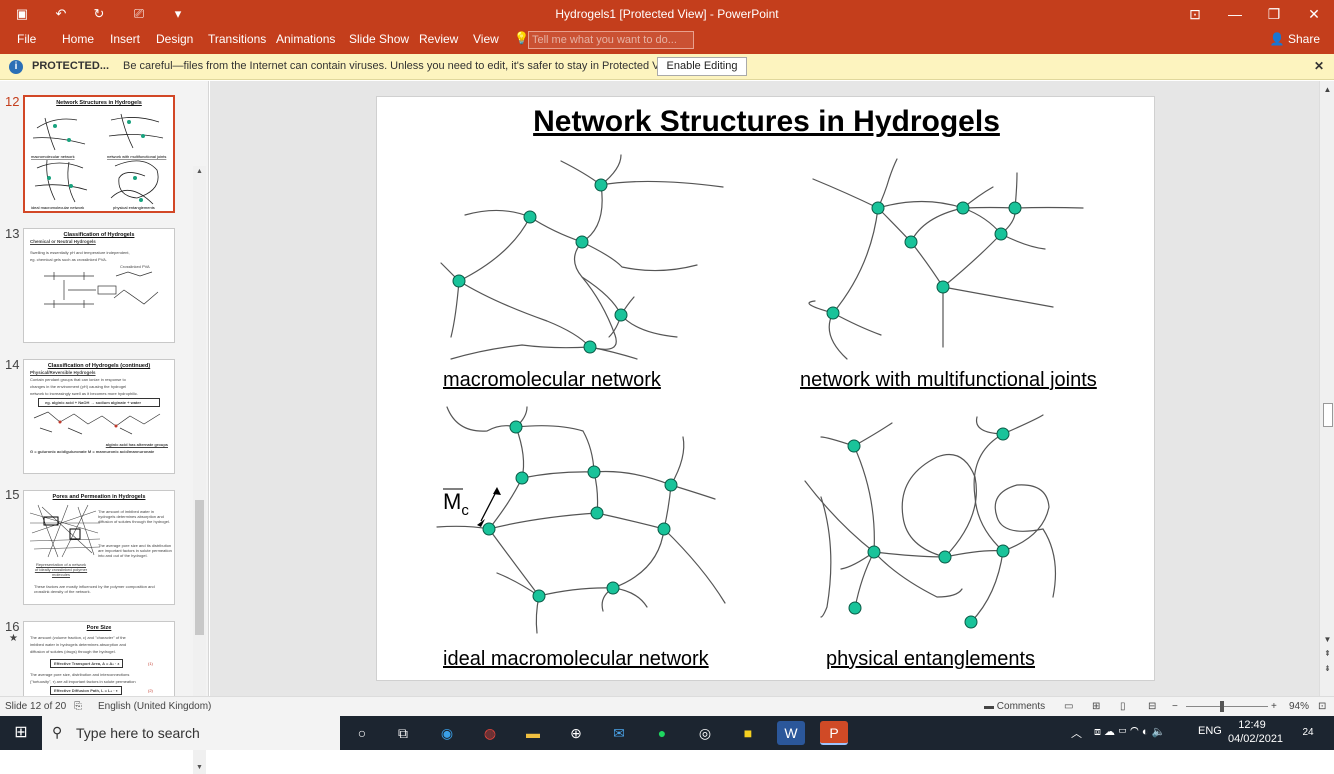  Describe the element at coordinates (26, 39) in the screenshot. I see `tab-file: File` at that location.